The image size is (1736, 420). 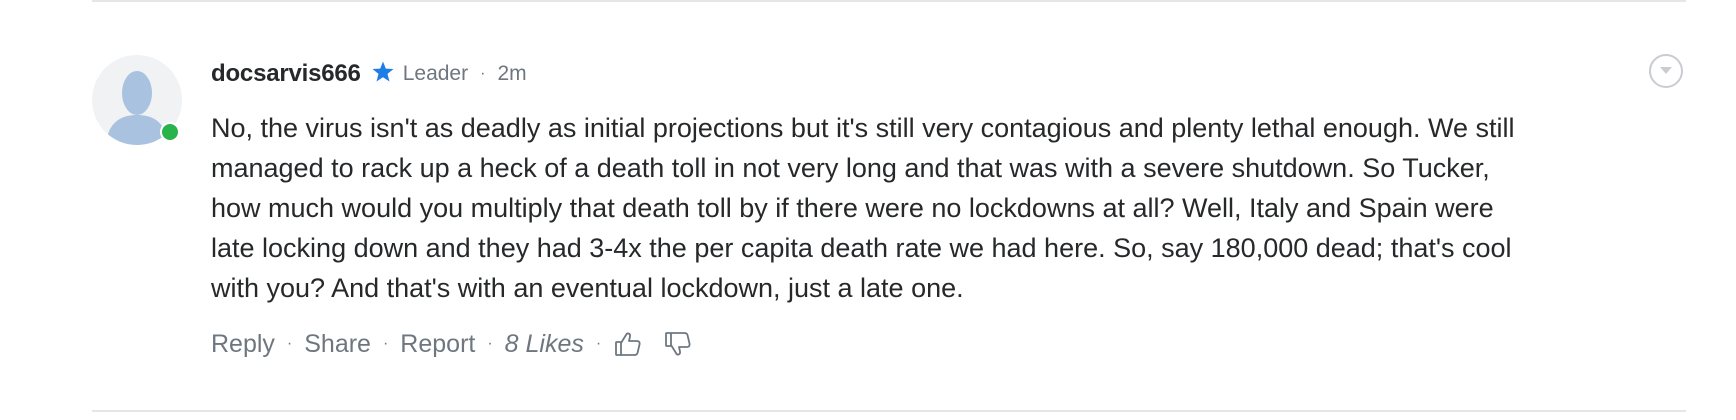 I want to click on user-badge: Leader, so click(x=435, y=73).